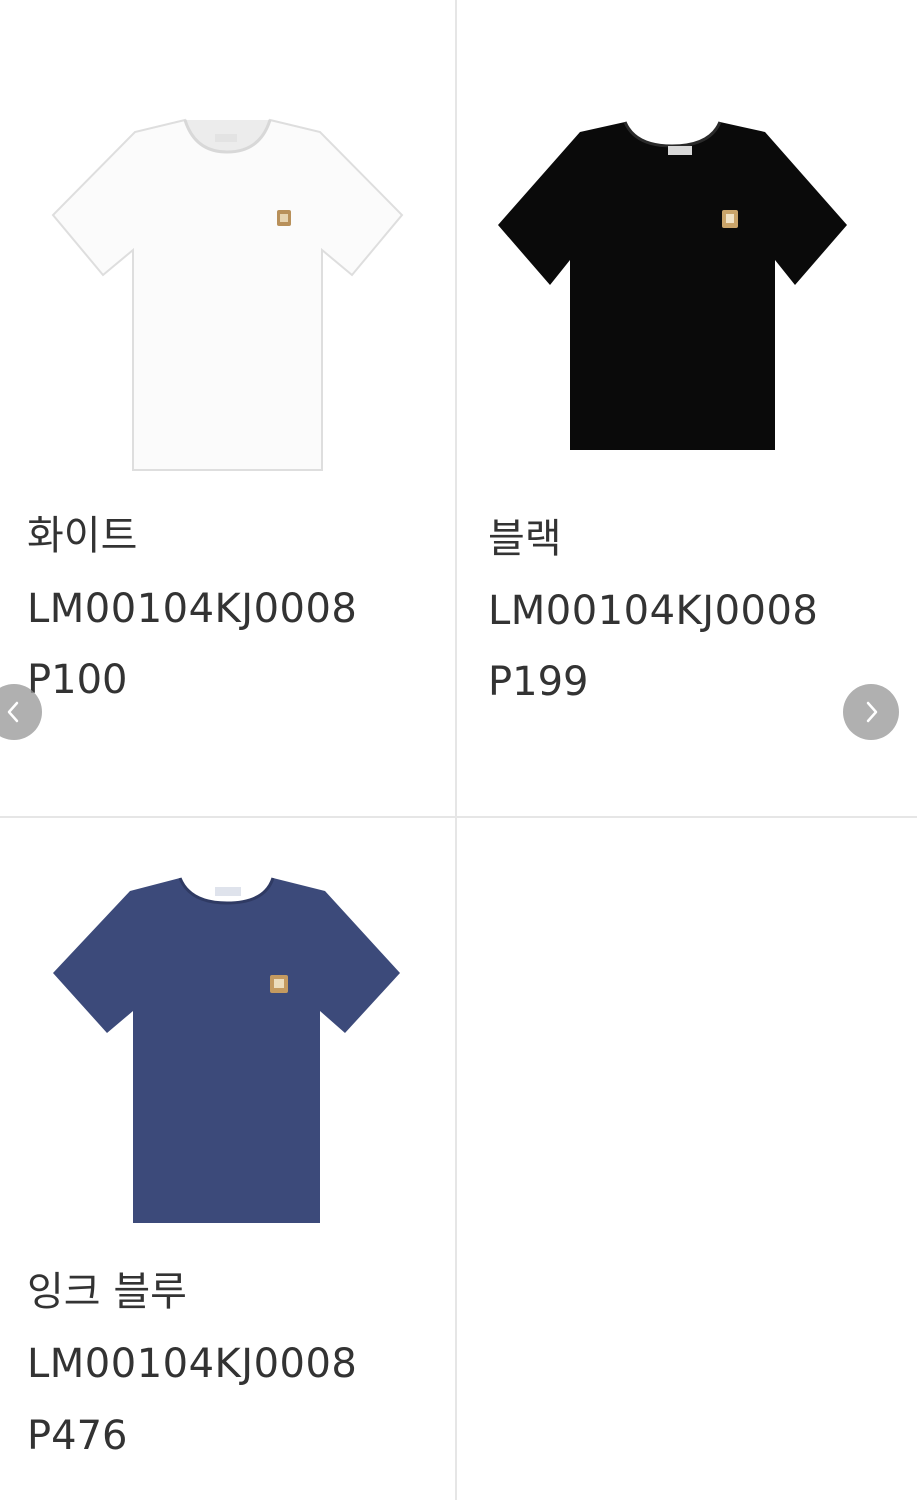  I want to click on product-name: 화이트, so click(82, 536).